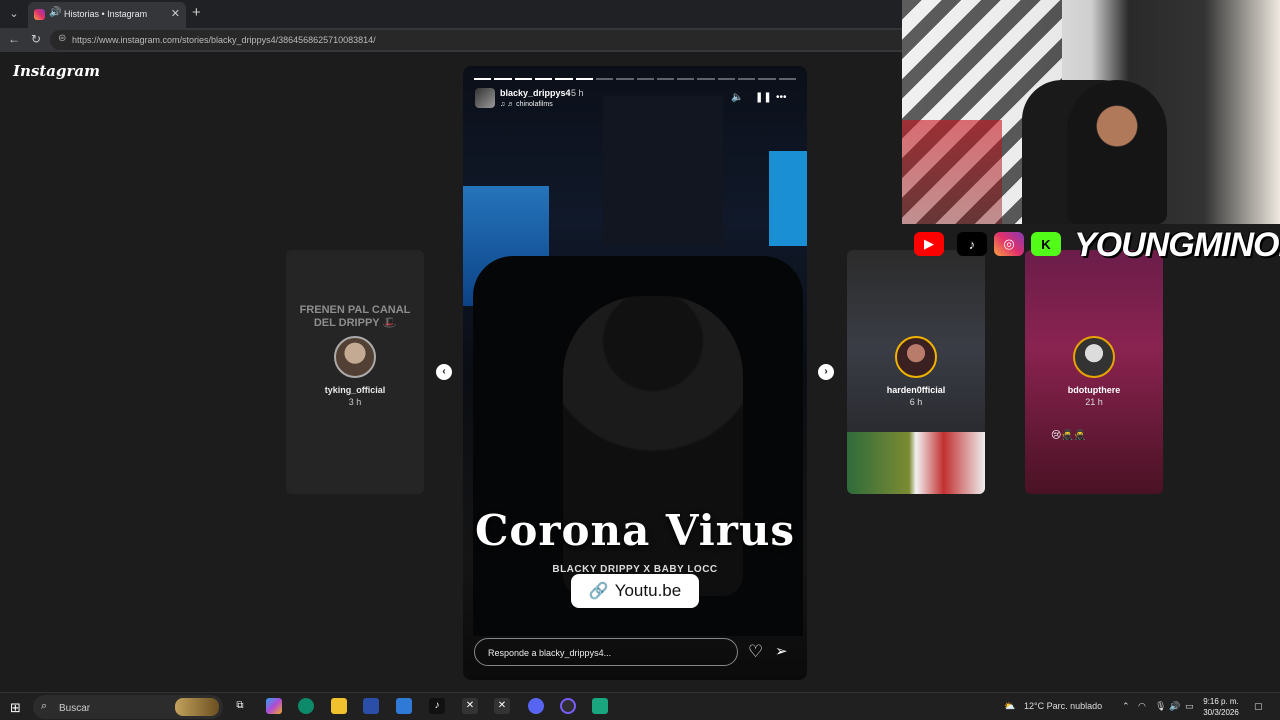 This screenshot has height=720, width=1280. Describe the element at coordinates (1177, 245) in the screenshot. I see `streamer-brand-name: YOUNGMINOR` at that location.